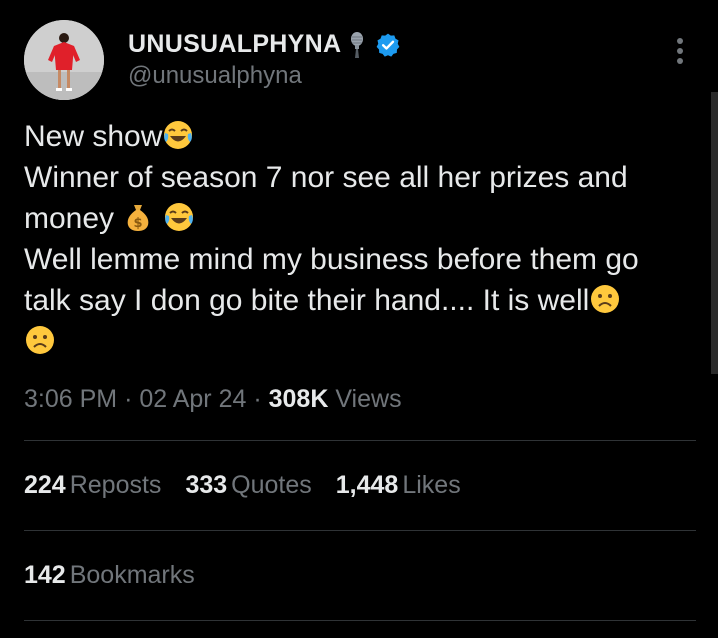 The height and width of the screenshot is (638, 718). What do you see at coordinates (367, 485) in the screenshot?
I see `likes-count: 1,448` at bounding box center [367, 485].